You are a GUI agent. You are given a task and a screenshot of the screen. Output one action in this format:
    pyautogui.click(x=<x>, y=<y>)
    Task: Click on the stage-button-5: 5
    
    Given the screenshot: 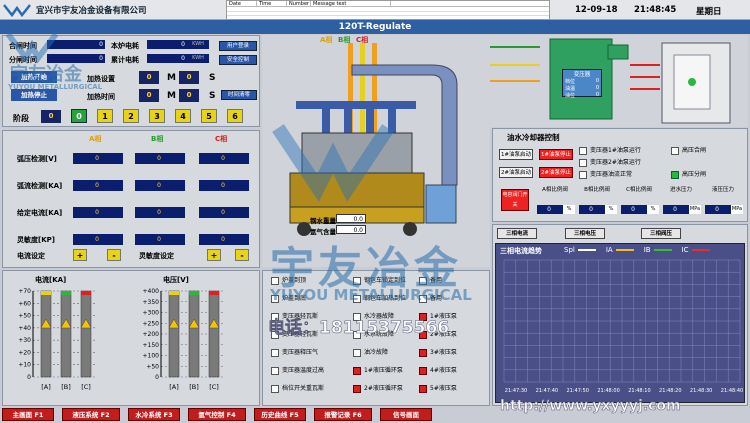 What is the action you would take?
    pyautogui.click(x=209, y=116)
    